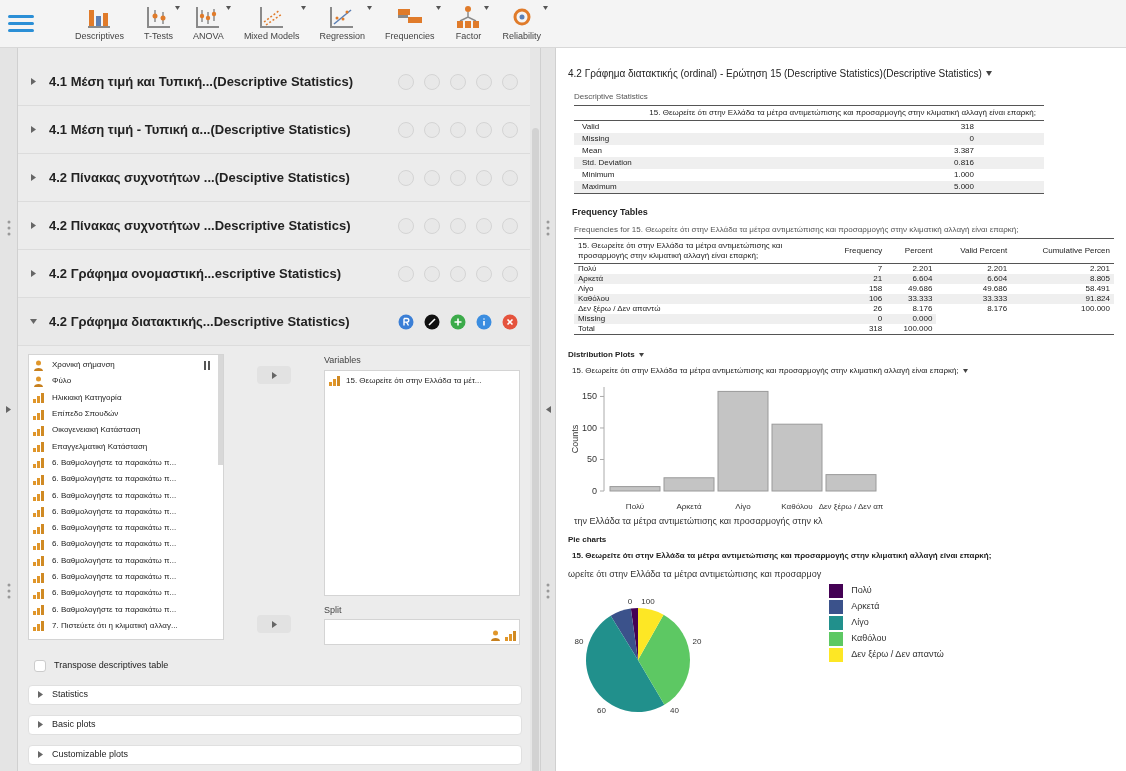  Describe the element at coordinates (900, 126) in the screenshot. I see `table-cell: 318` at that location.